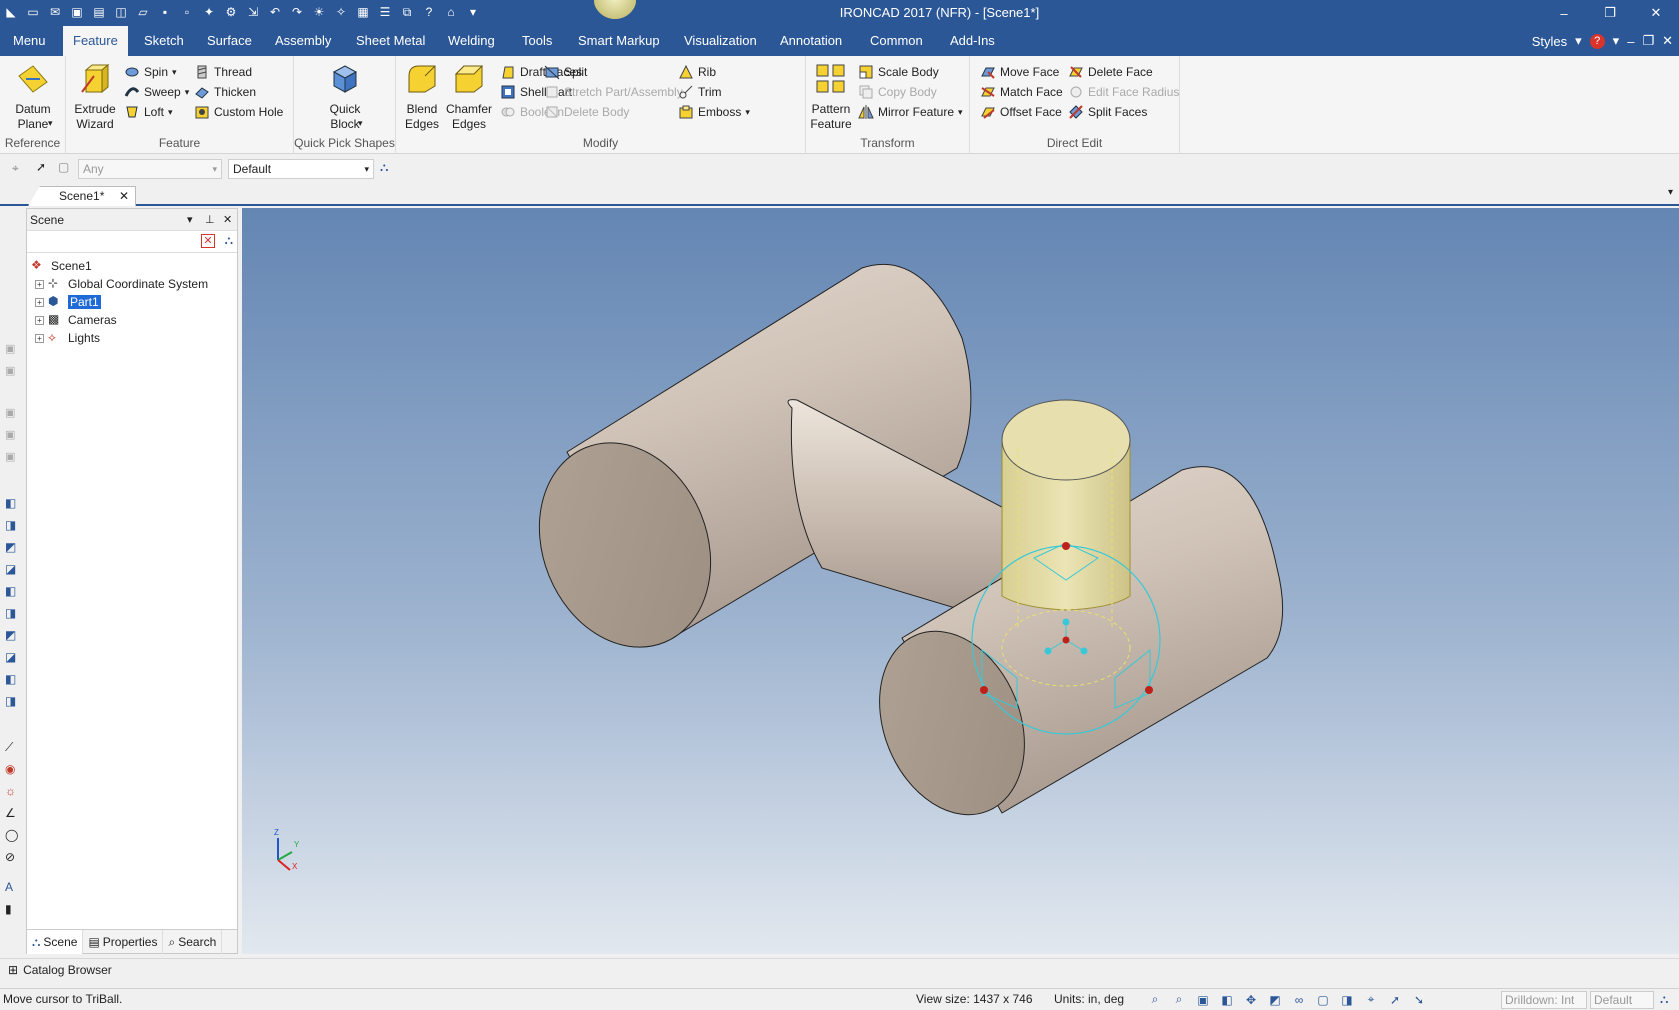  Describe the element at coordinates (471, 41) in the screenshot. I see `tab-welding: Welding` at that location.